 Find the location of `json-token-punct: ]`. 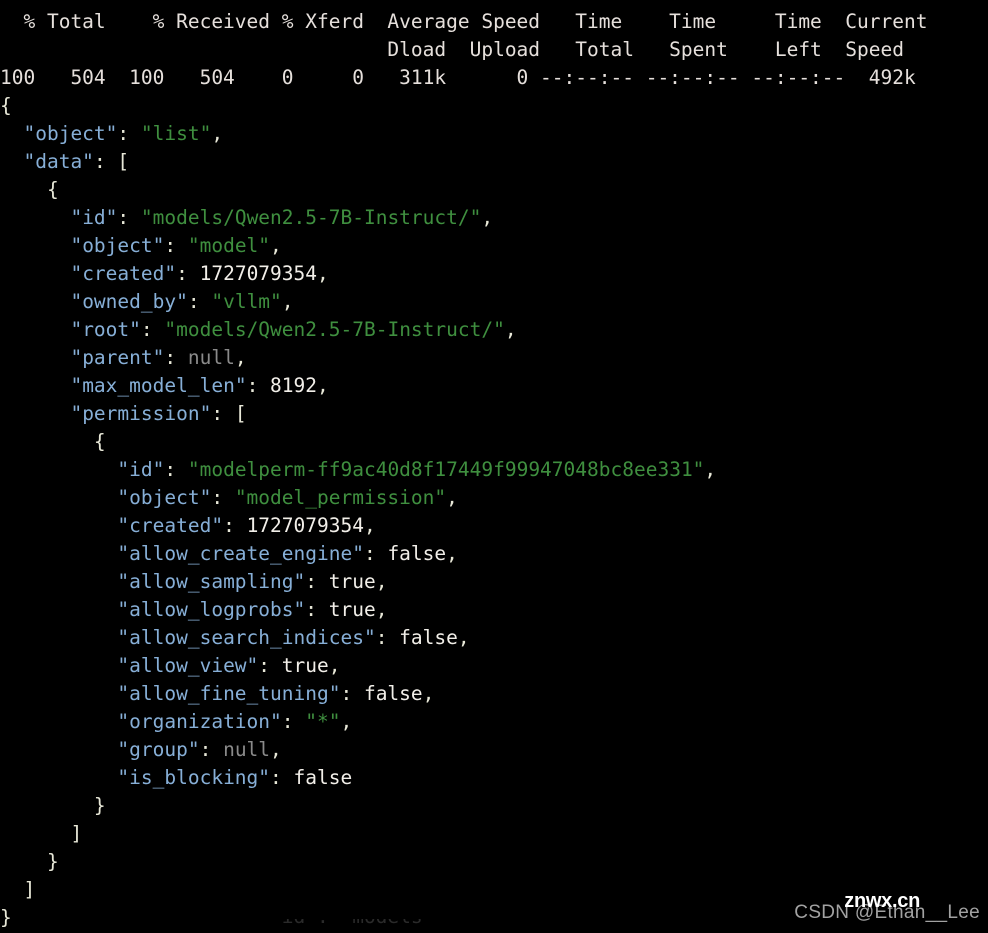

json-token-punct: ] is located at coordinates (29, 889).